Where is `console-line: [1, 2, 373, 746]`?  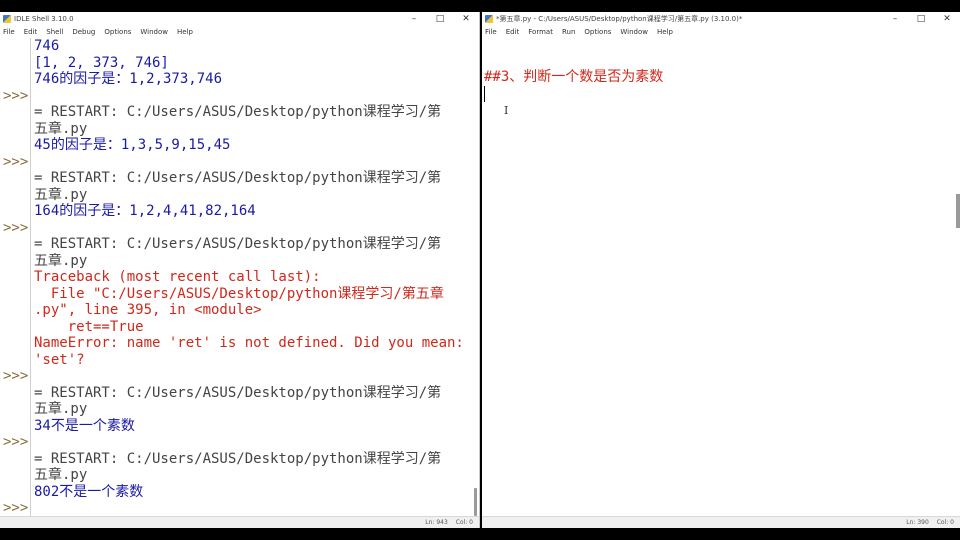
console-line: [1, 2, 373, 746] is located at coordinates (101, 62).